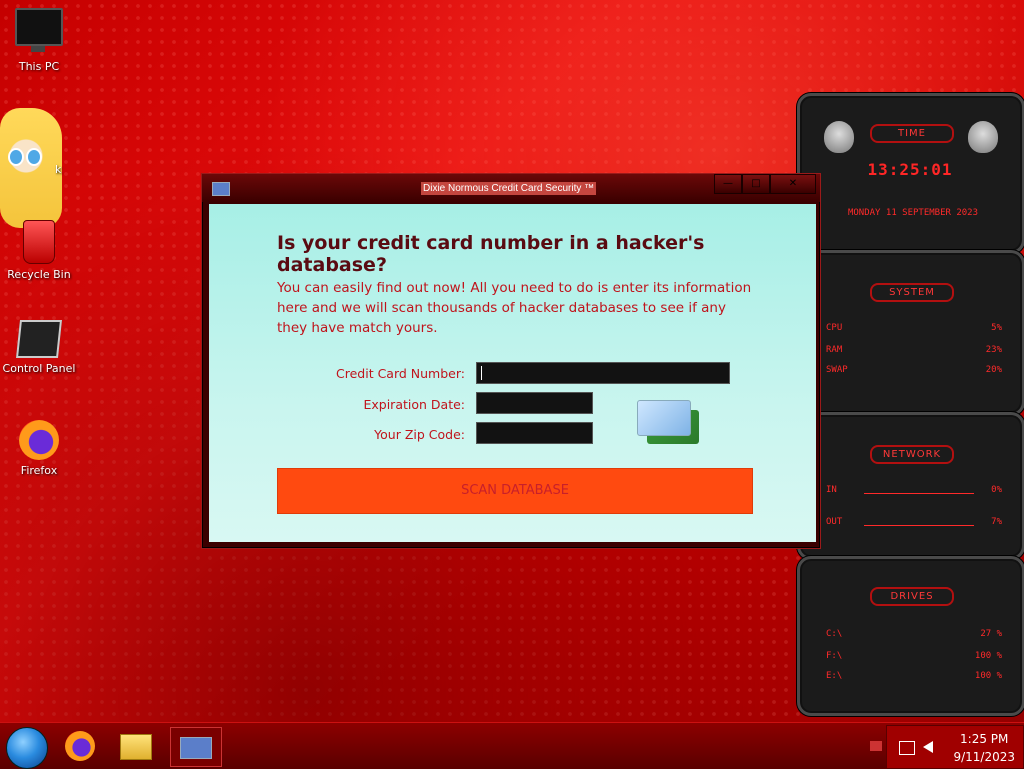 The image size is (1024, 769). I want to click on gadget-header: TIME, so click(912, 133).